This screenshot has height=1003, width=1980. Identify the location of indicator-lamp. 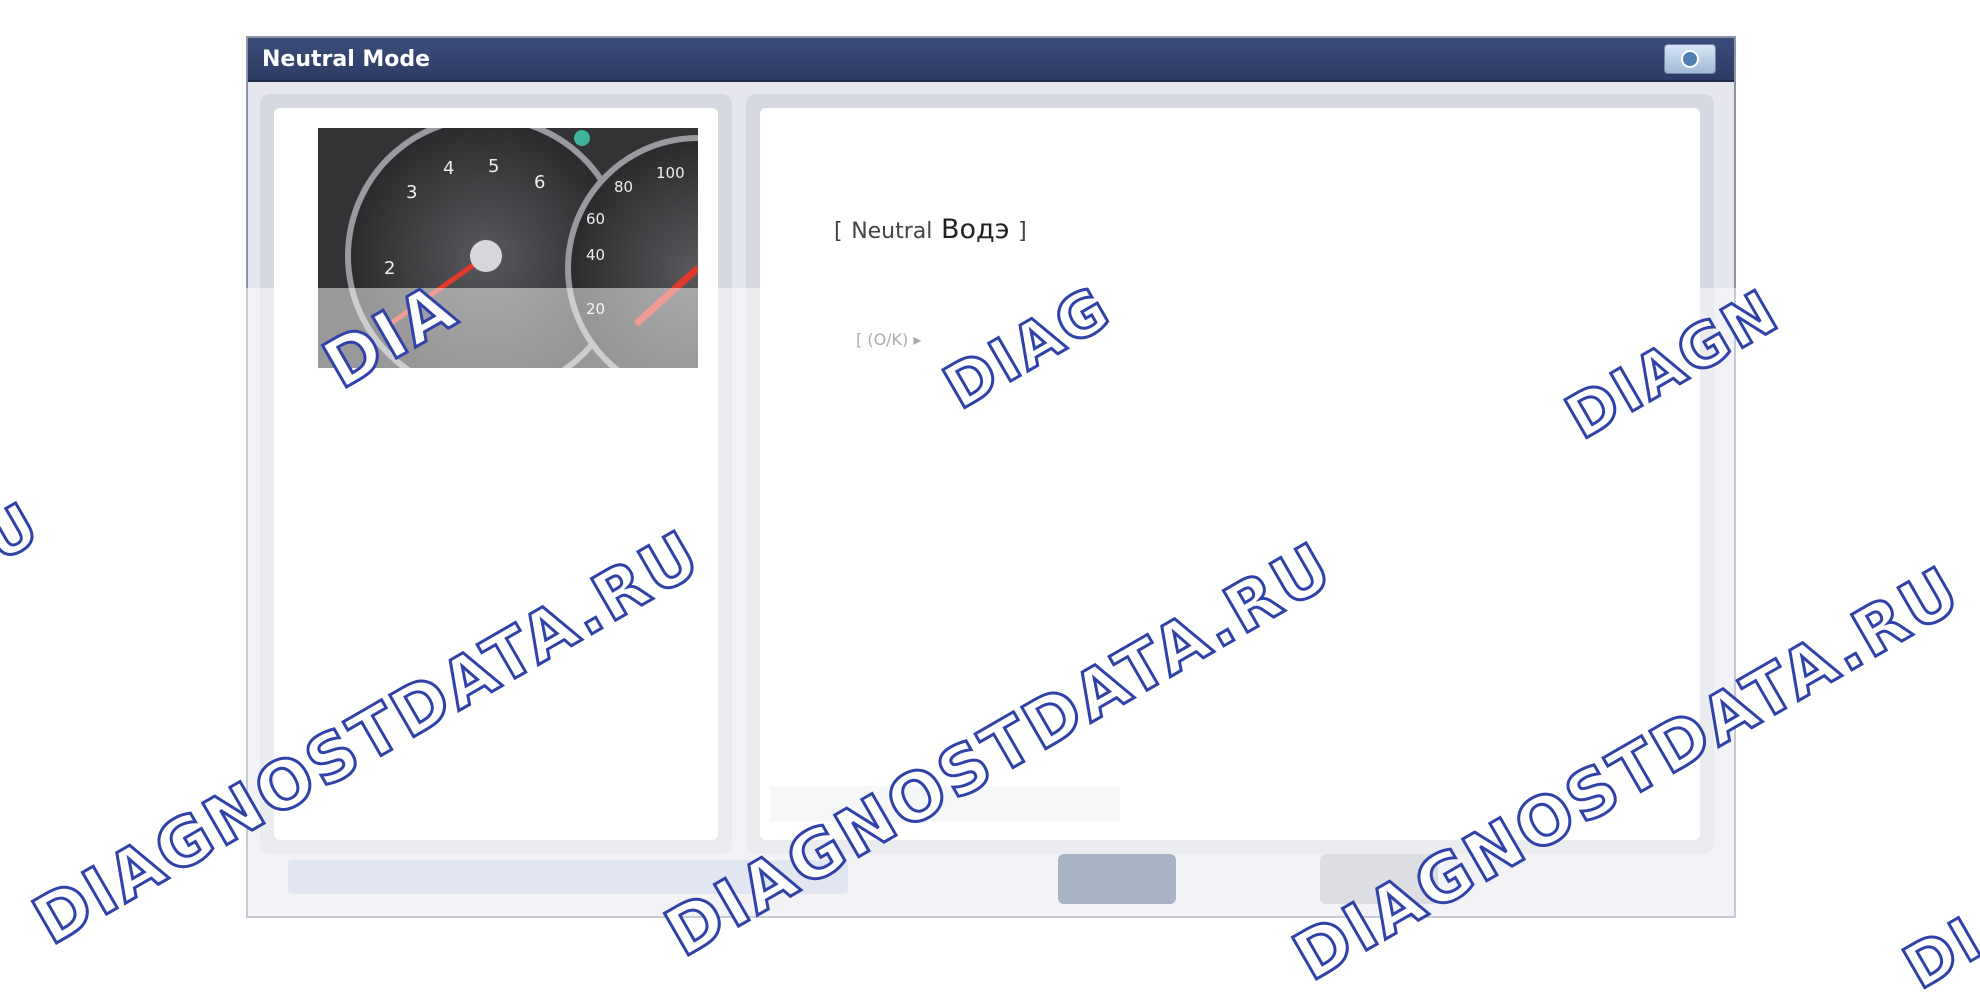
(582, 138).